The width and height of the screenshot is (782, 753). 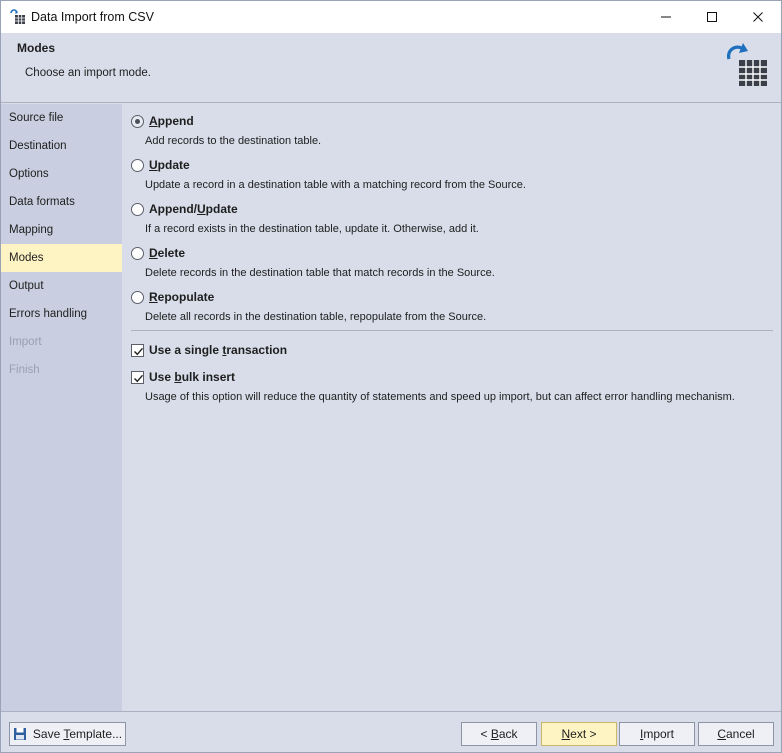 What do you see at coordinates (391, 17) in the screenshot?
I see `title-bar: Data Import from CSV` at bounding box center [391, 17].